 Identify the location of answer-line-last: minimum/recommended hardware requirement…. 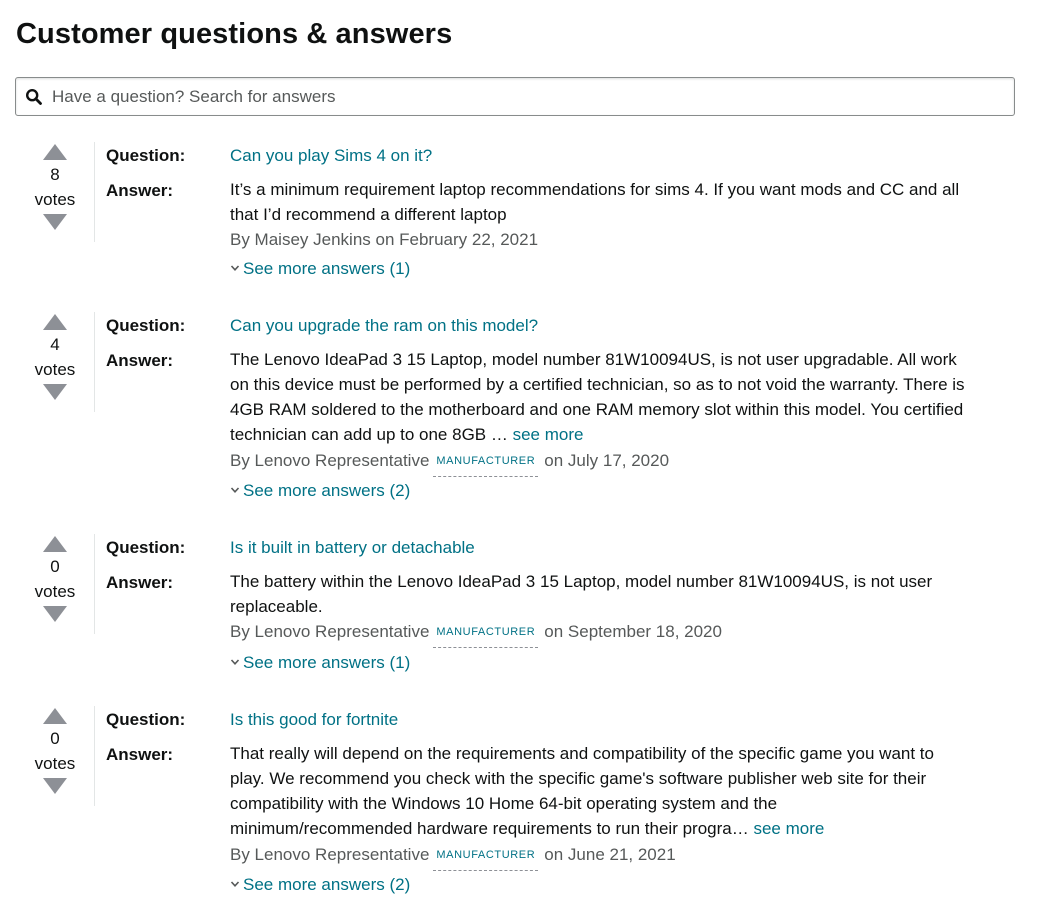
(622, 828).